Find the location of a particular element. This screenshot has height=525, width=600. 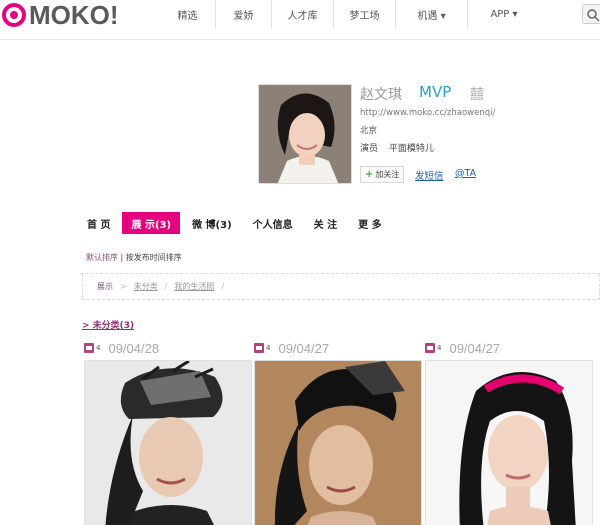

follow-label: 加关注 is located at coordinates (387, 174).